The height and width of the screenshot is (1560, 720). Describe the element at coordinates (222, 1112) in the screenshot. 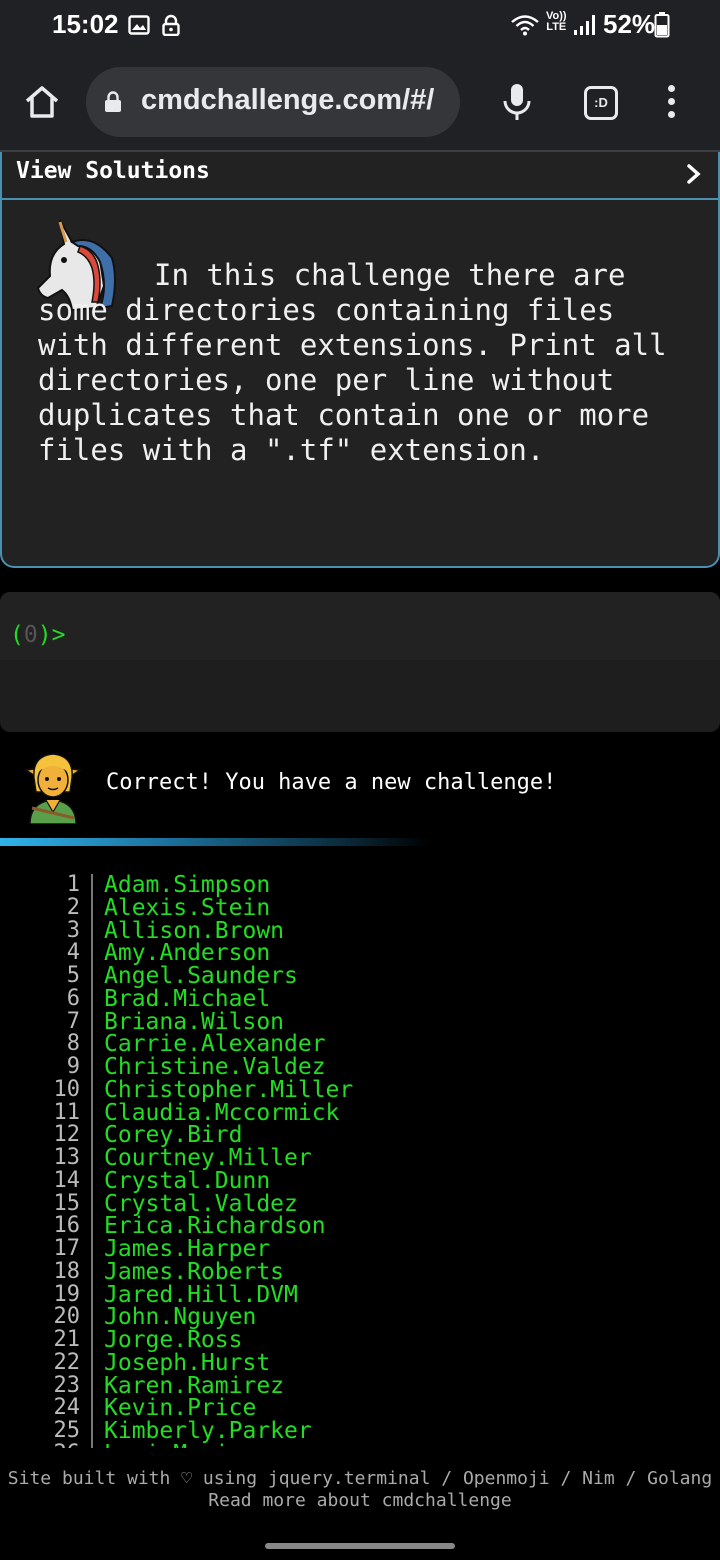

I see `output-value: Claudia.Mccormick` at that location.